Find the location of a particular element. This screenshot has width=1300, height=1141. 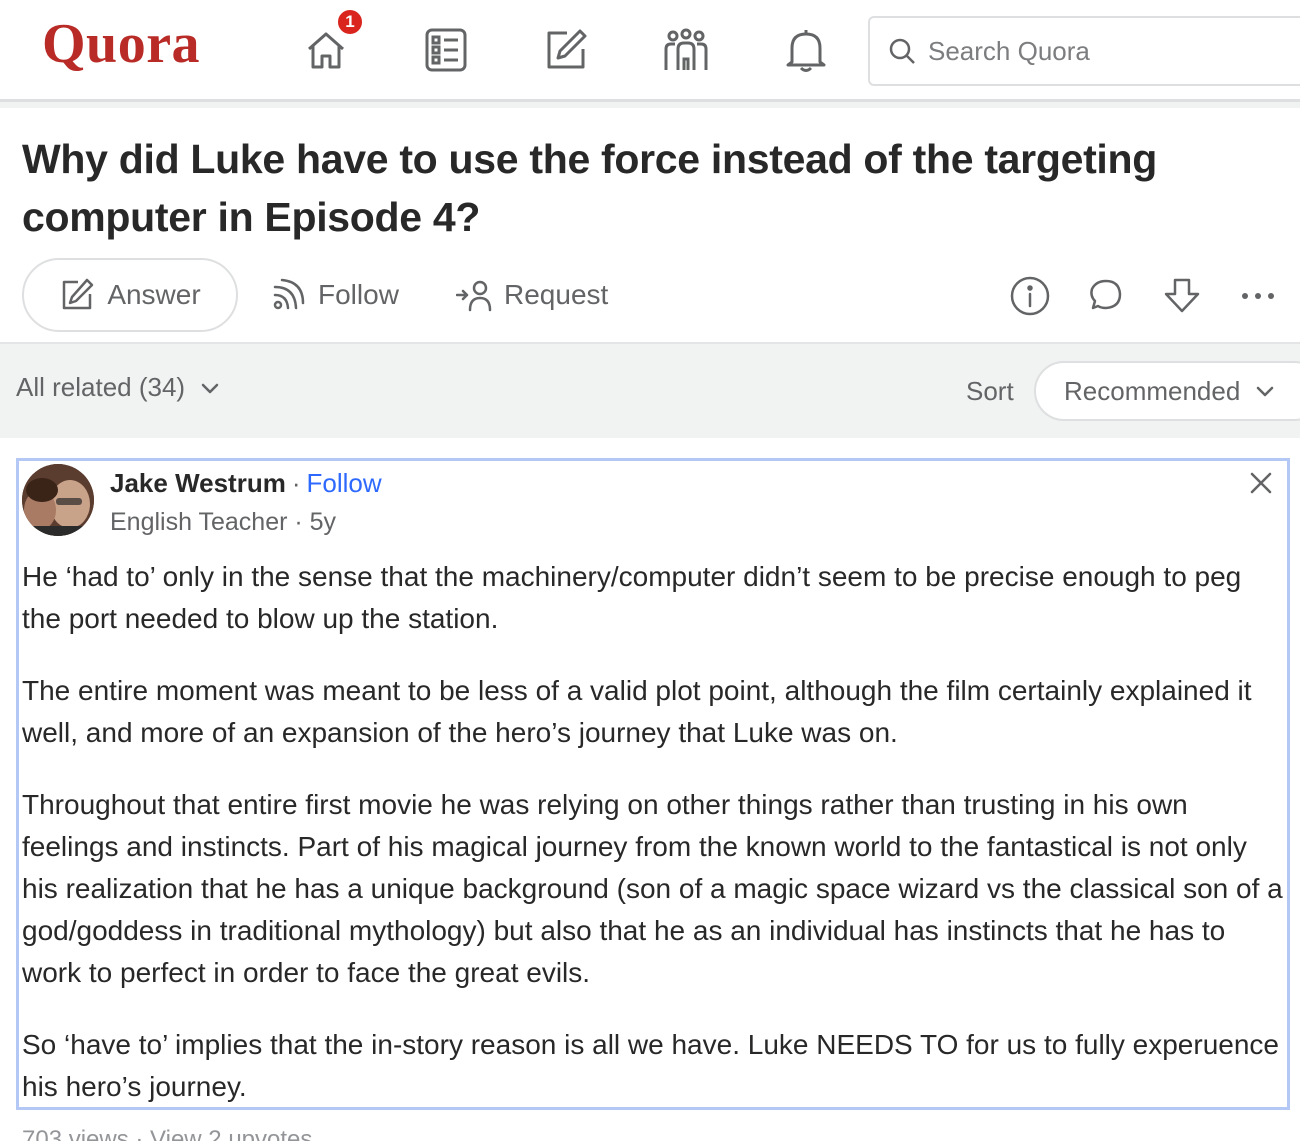

comment-icon is located at coordinates (1106, 296).